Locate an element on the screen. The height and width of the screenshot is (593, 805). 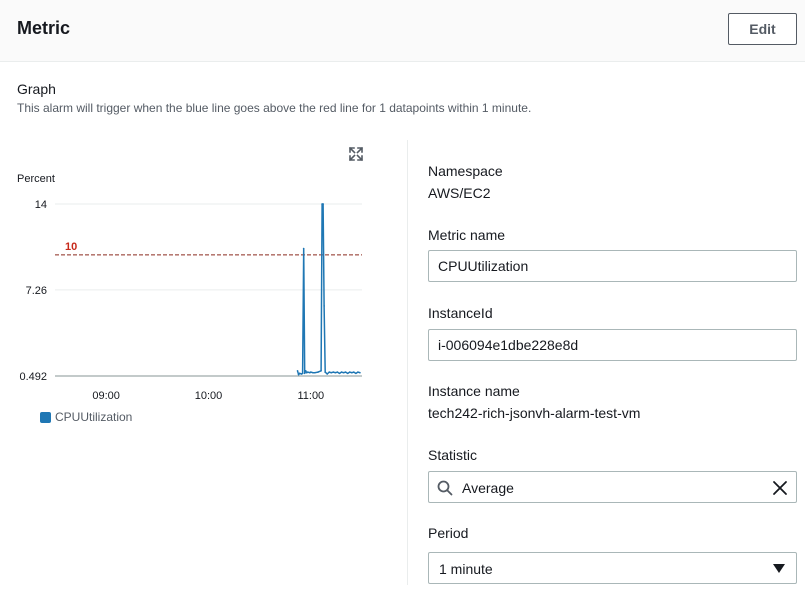
x-tick-label: 09:00 is located at coordinates (106, 396).